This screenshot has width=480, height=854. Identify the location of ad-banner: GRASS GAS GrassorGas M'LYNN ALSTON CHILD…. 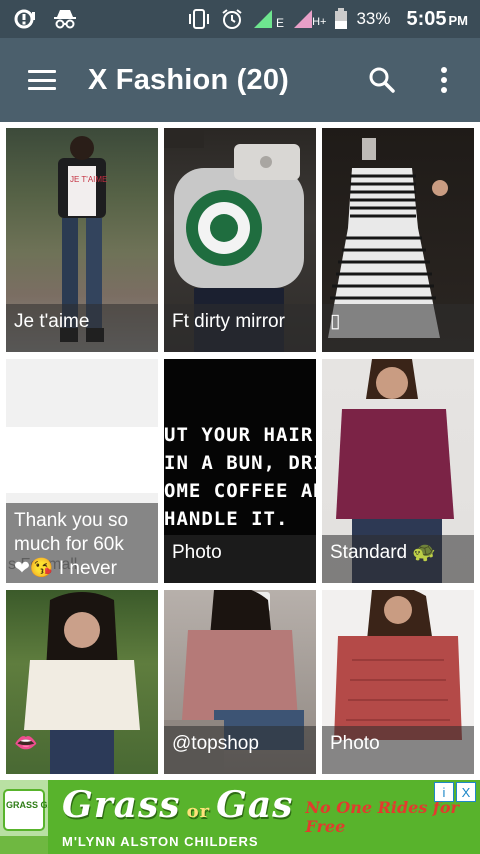
(240, 817).